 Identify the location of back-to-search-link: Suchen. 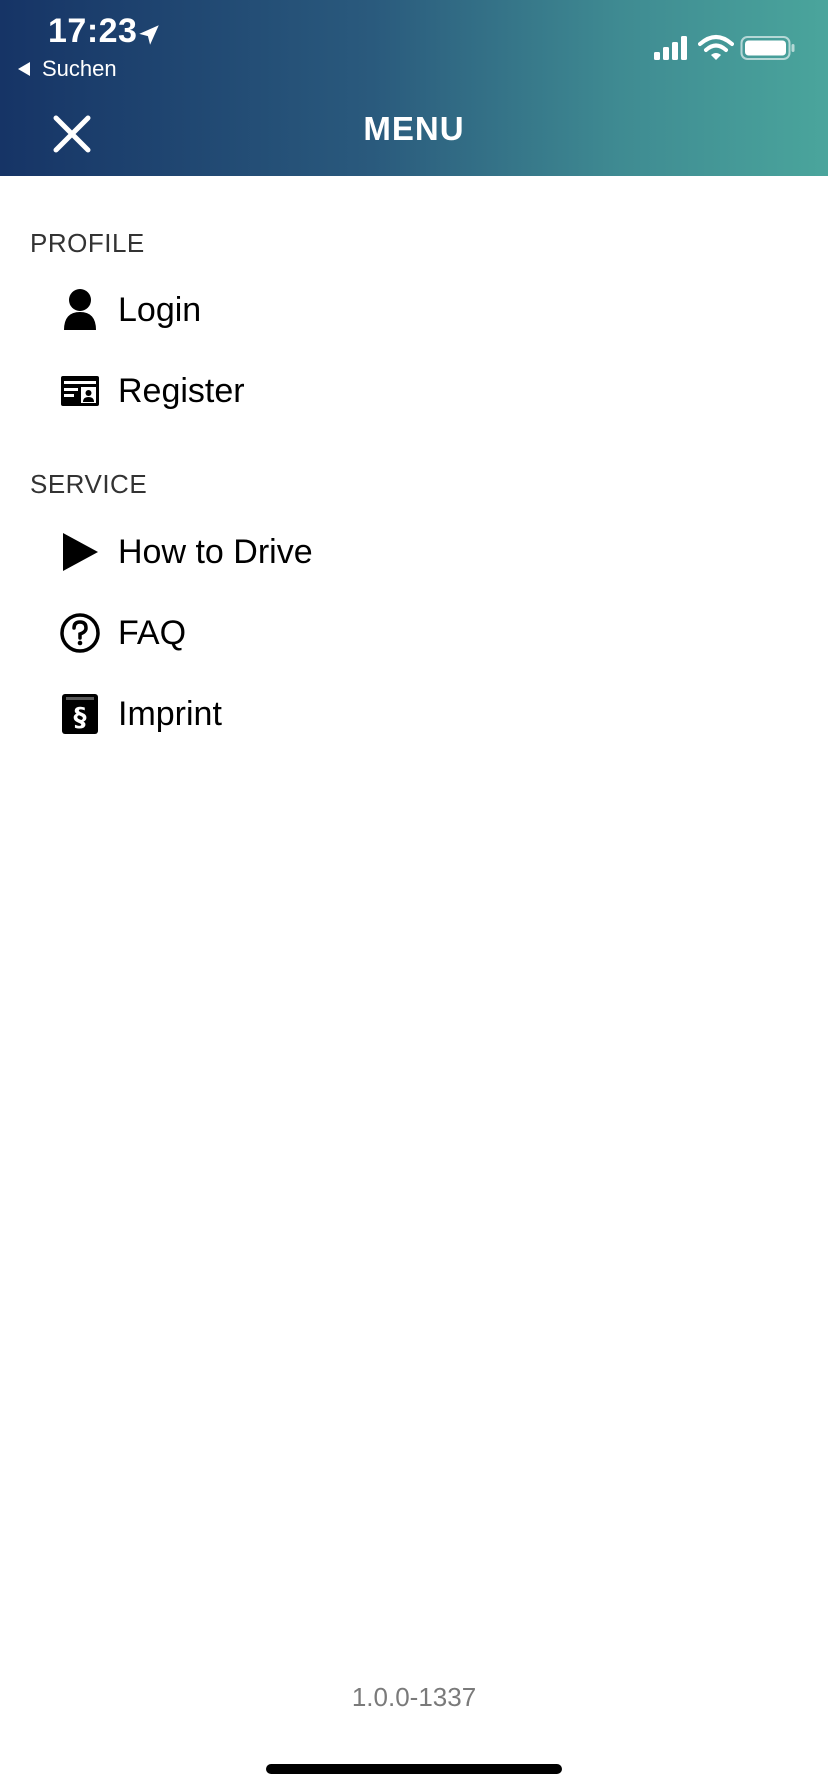
(67, 69).